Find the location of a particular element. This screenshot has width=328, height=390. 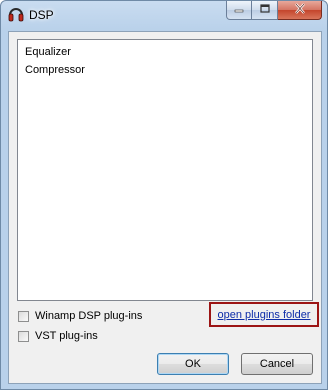

vst-label: VST plug-ins is located at coordinates (66, 336).